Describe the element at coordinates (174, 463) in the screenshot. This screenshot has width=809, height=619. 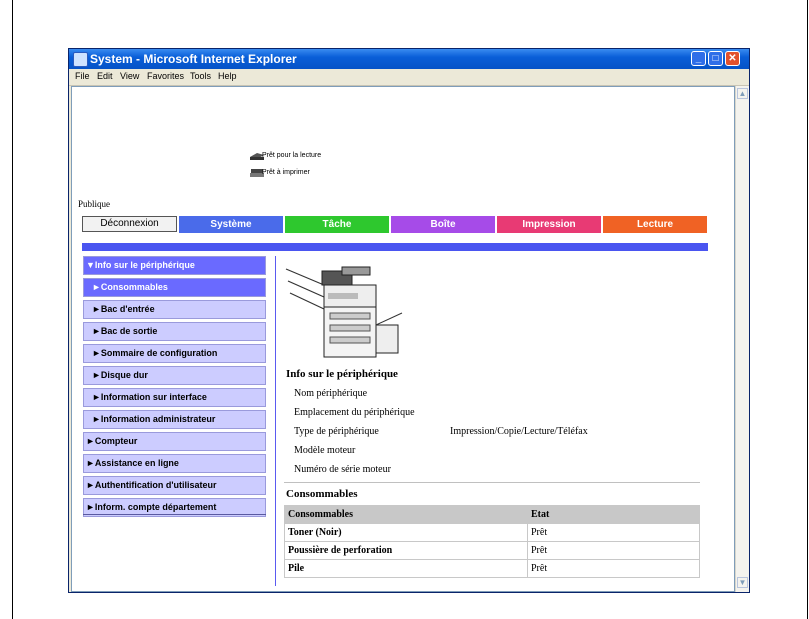
I see `sidebar-item-online-assistance: ►Assistance en ligne` at that location.